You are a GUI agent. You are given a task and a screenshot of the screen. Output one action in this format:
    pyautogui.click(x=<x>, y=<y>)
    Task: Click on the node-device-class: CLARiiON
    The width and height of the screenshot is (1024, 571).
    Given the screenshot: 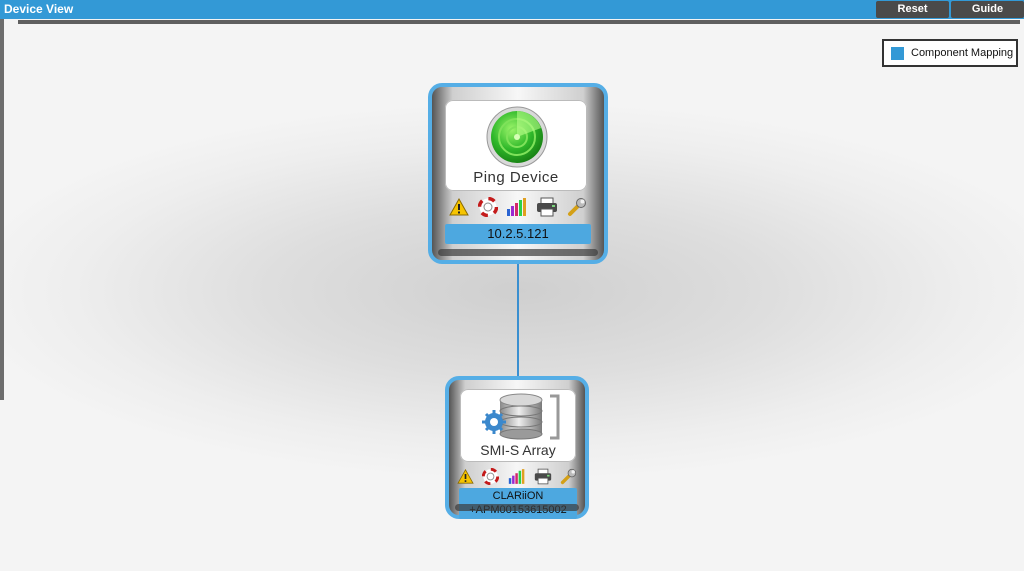 What is the action you would take?
    pyautogui.click(x=518, y=496)
    